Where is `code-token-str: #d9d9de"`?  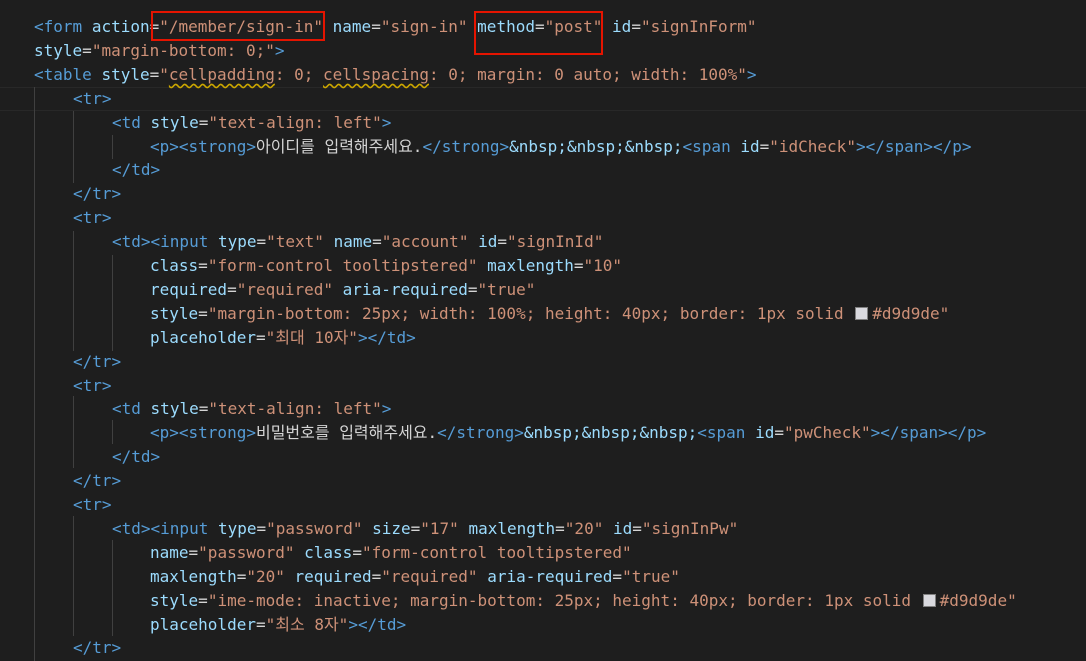 code-token-str: #d9d9de" is located at coordinates (911, 313).